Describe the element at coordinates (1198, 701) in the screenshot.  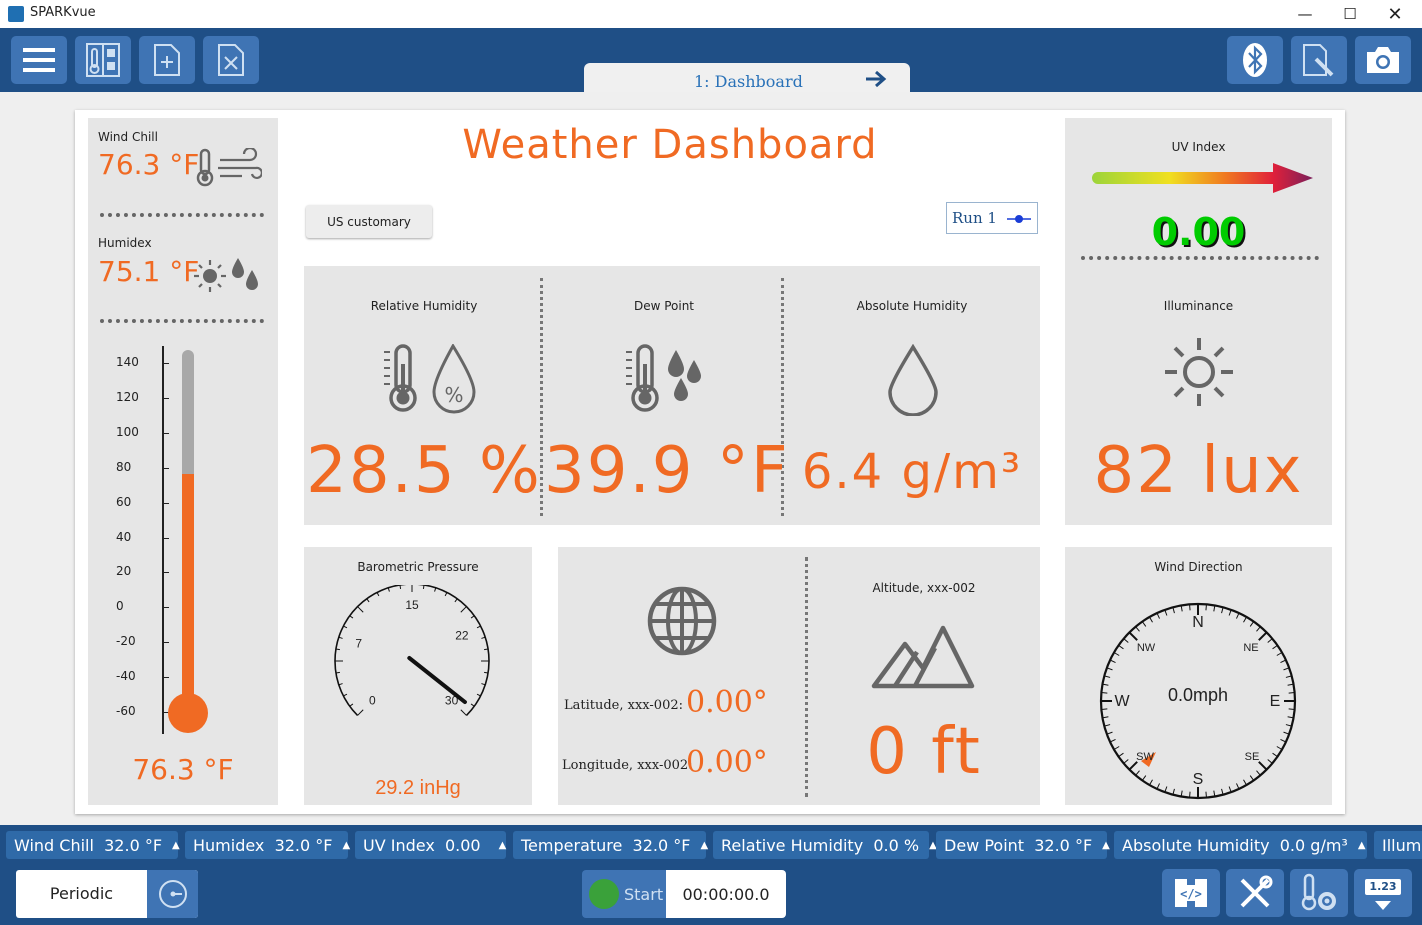
I see `wind-compass: N NE E SE S SW W NW 0.0mph` at that location.